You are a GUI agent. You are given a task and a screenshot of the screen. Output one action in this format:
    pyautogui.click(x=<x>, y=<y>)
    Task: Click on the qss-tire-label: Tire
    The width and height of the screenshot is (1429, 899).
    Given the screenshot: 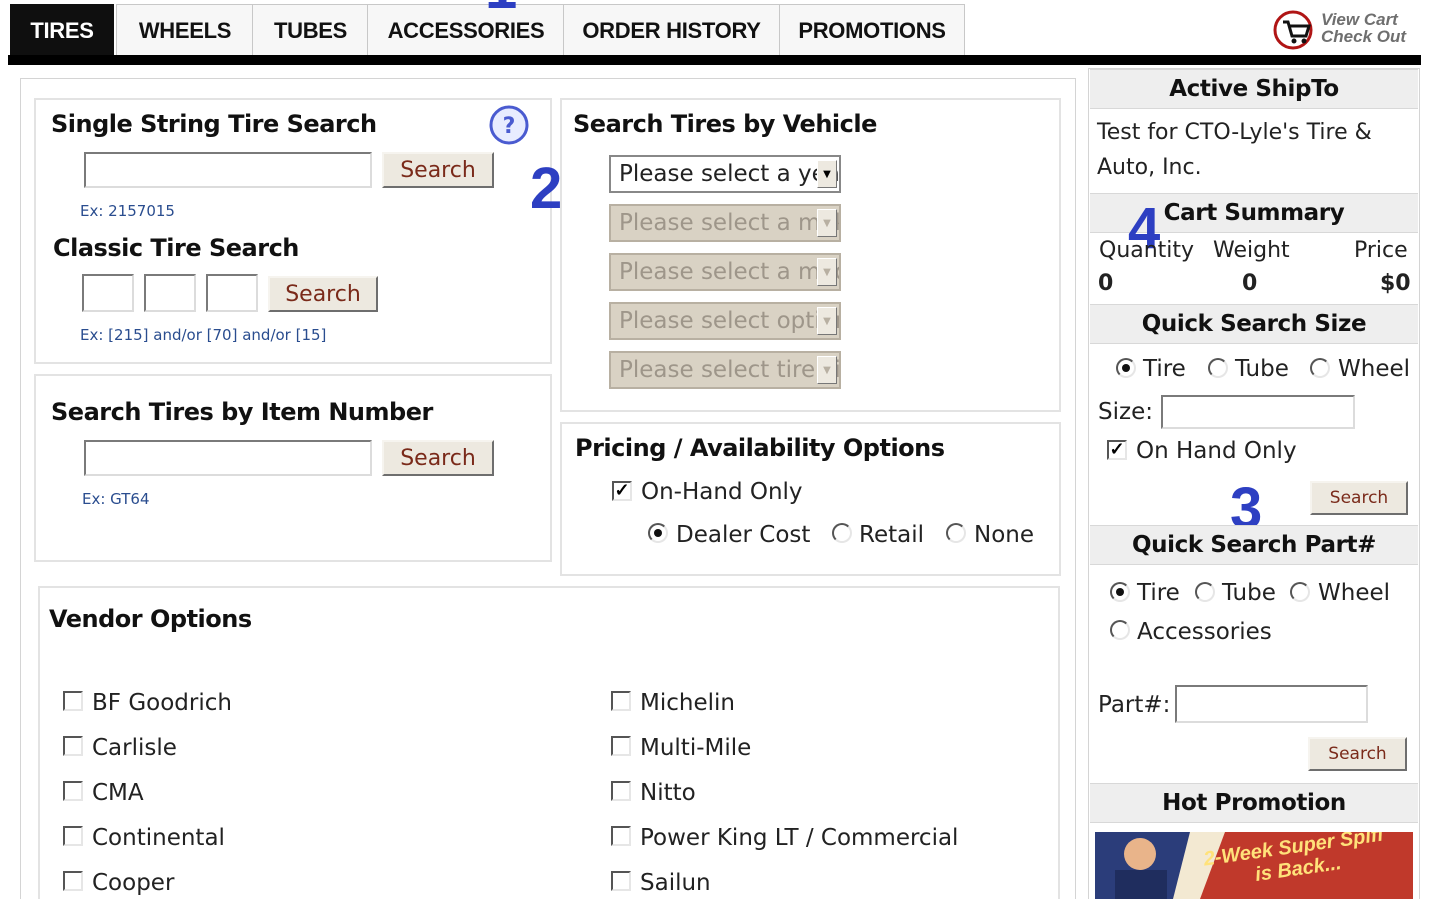 What is the action you would take?
    pyautogui.click(x=1164, y=369)
    